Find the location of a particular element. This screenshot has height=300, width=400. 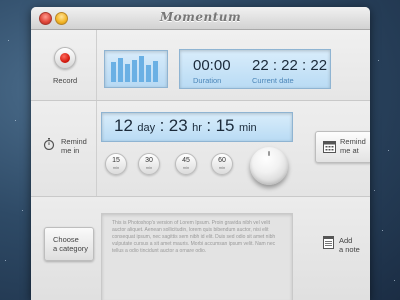

dial-knob is located at coordinates (269, 166).